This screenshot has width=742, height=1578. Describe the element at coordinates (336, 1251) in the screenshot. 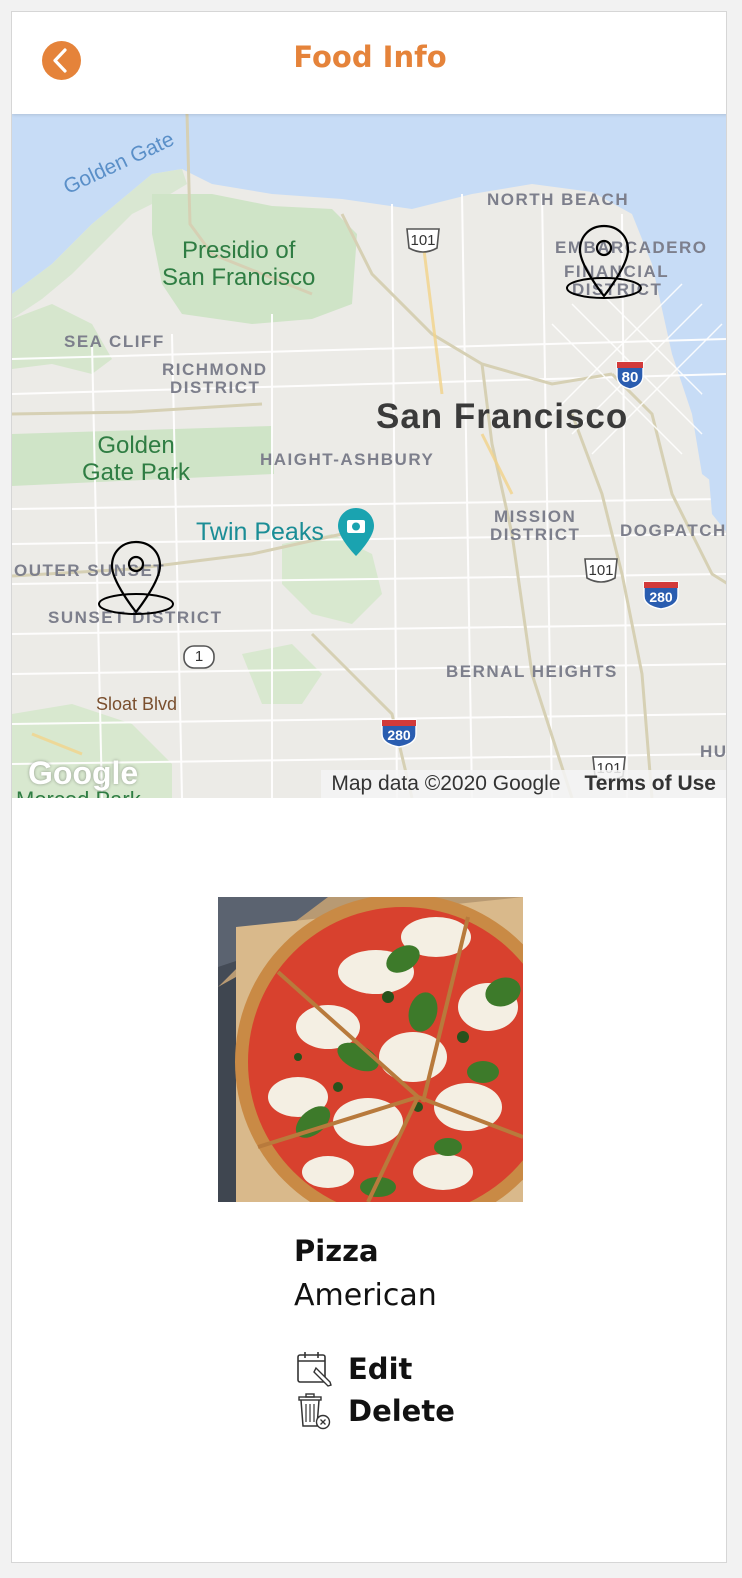

I see `food-name: Pizza` at that location.